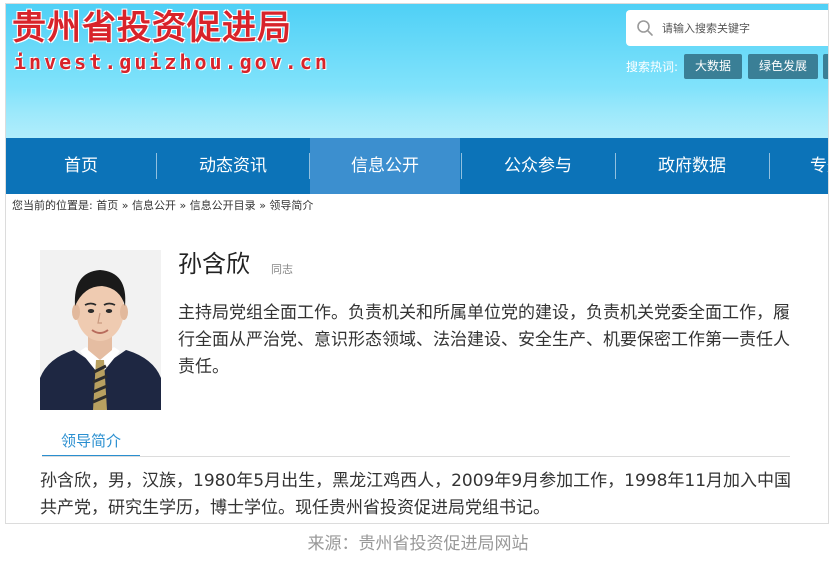 The width and height of the screenshot is (836, 561). I want to click on hot-words-label: 搜索热词:, so click(652, 67).